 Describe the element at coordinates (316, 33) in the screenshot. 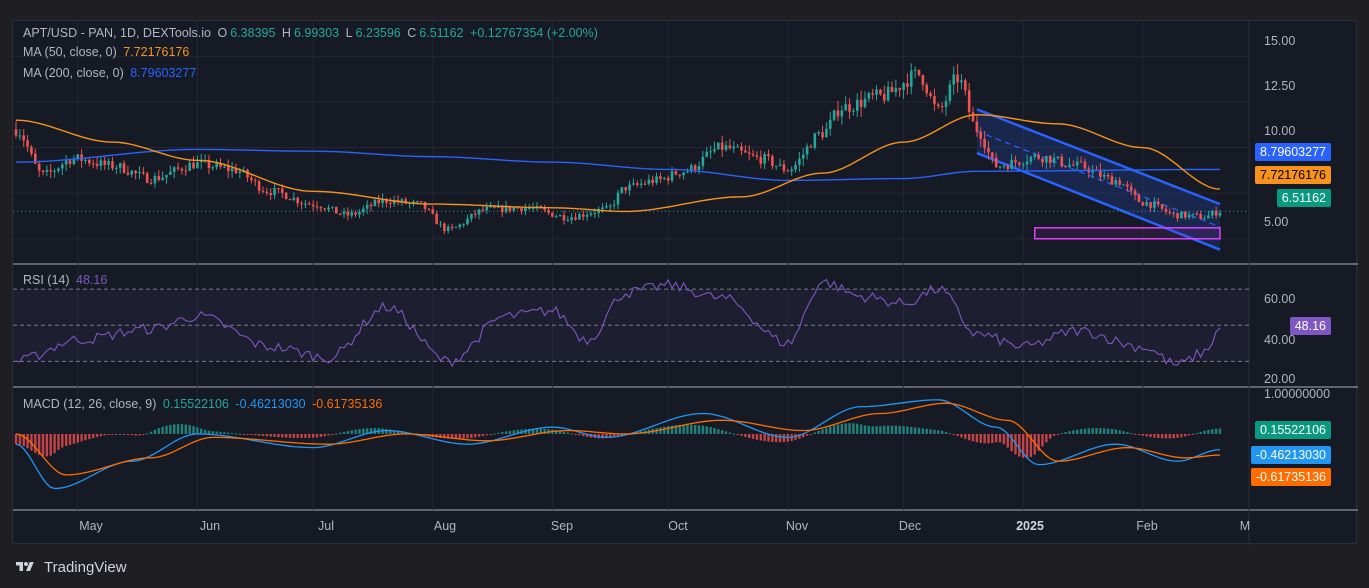

I see `high-value: 6.99303` at that location.